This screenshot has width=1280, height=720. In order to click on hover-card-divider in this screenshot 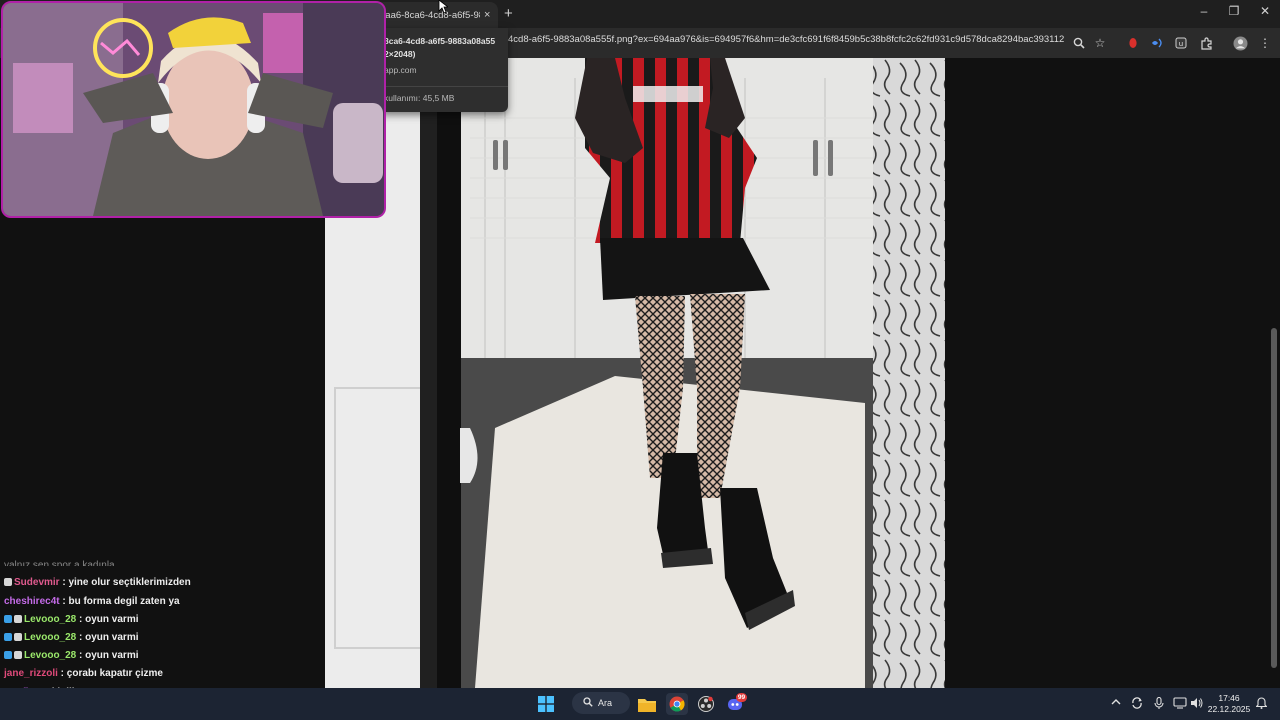, I will do `click(443, 86)`.